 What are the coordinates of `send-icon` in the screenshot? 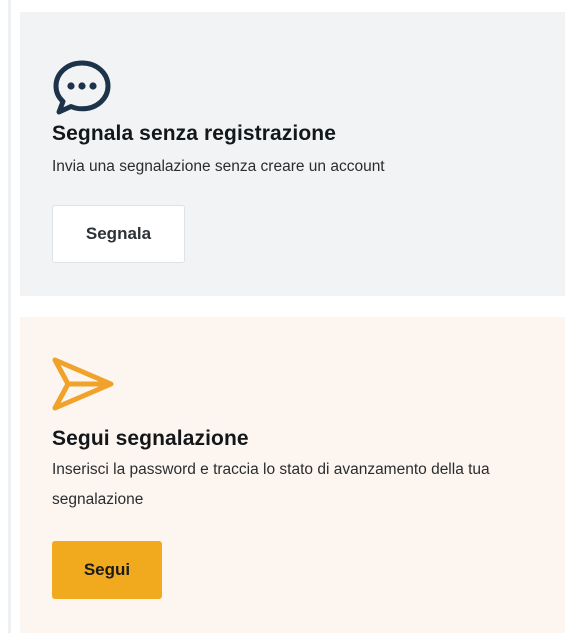 It's located at (83, 386).